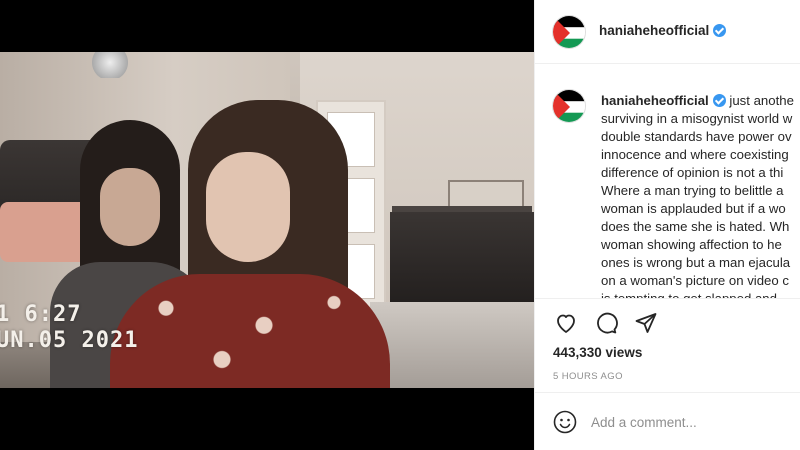  I want to click on caption-text-line: on a woman's picture on video c, so click(695, 280).